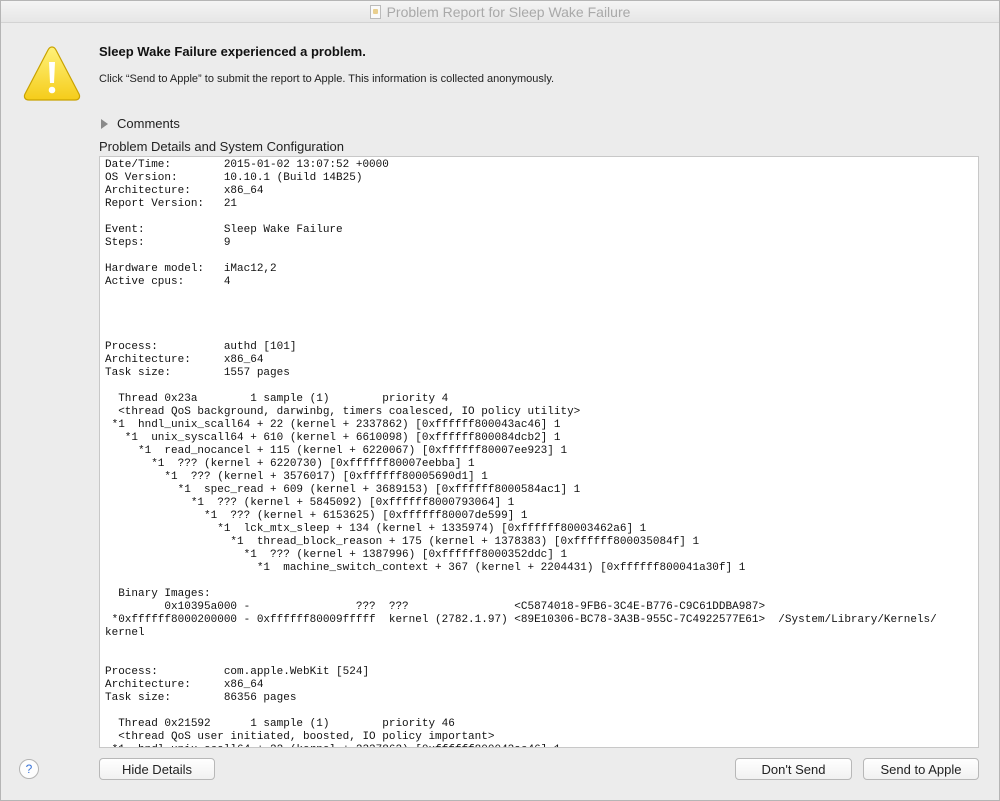  I want to click on scrollbar, so click(975, 452).